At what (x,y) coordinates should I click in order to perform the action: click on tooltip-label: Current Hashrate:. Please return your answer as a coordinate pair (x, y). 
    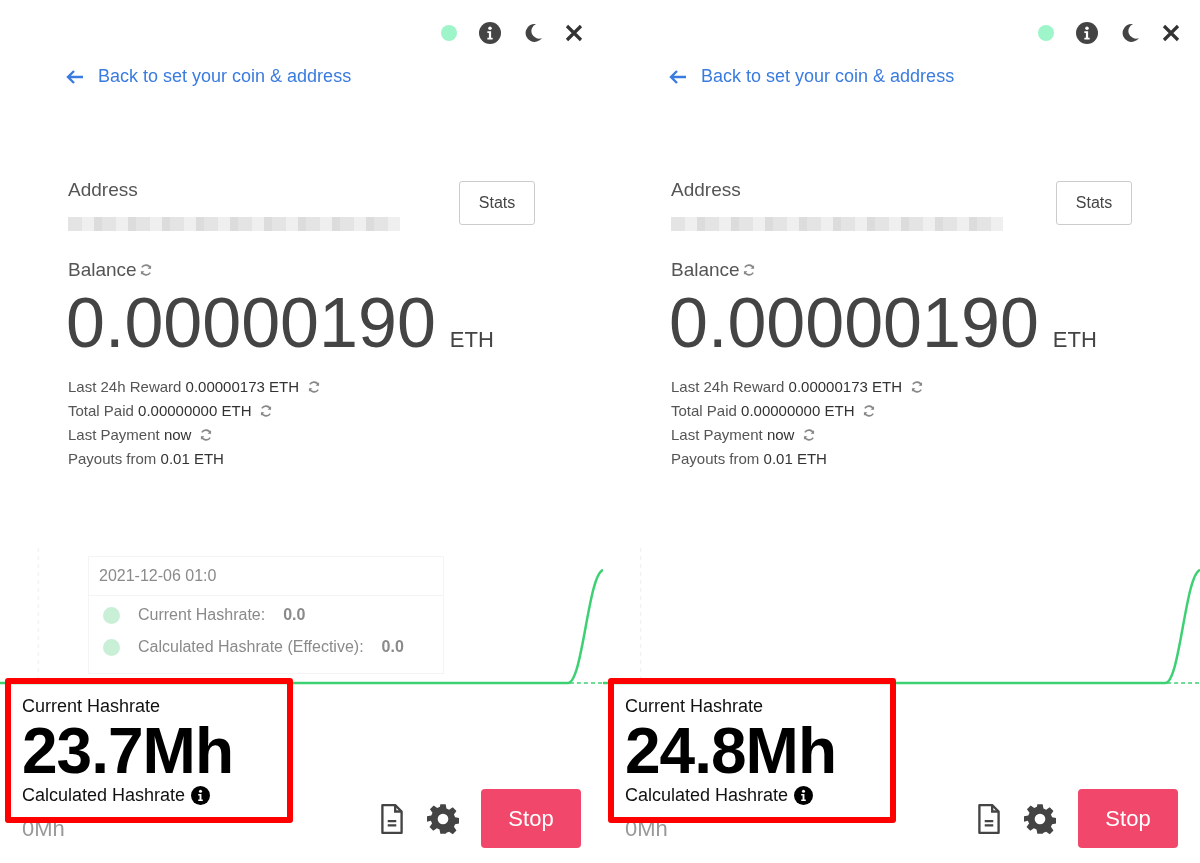
    Looking at the image, I should click on (202, 615).